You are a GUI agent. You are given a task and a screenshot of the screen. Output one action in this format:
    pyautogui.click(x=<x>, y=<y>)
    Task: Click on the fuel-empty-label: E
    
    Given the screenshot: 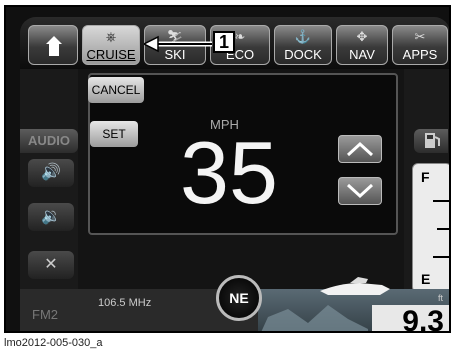 What is the action you would take?
    pyautogui.click(x=426, y=279)
    